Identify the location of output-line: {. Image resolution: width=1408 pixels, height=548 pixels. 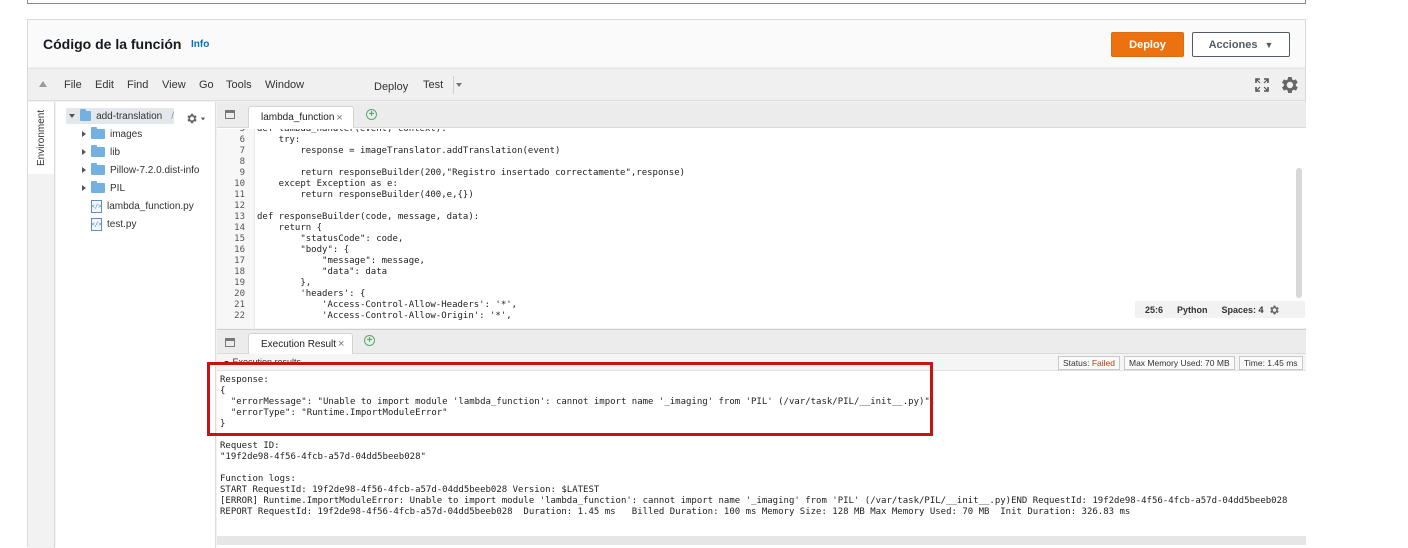
(223, 391).